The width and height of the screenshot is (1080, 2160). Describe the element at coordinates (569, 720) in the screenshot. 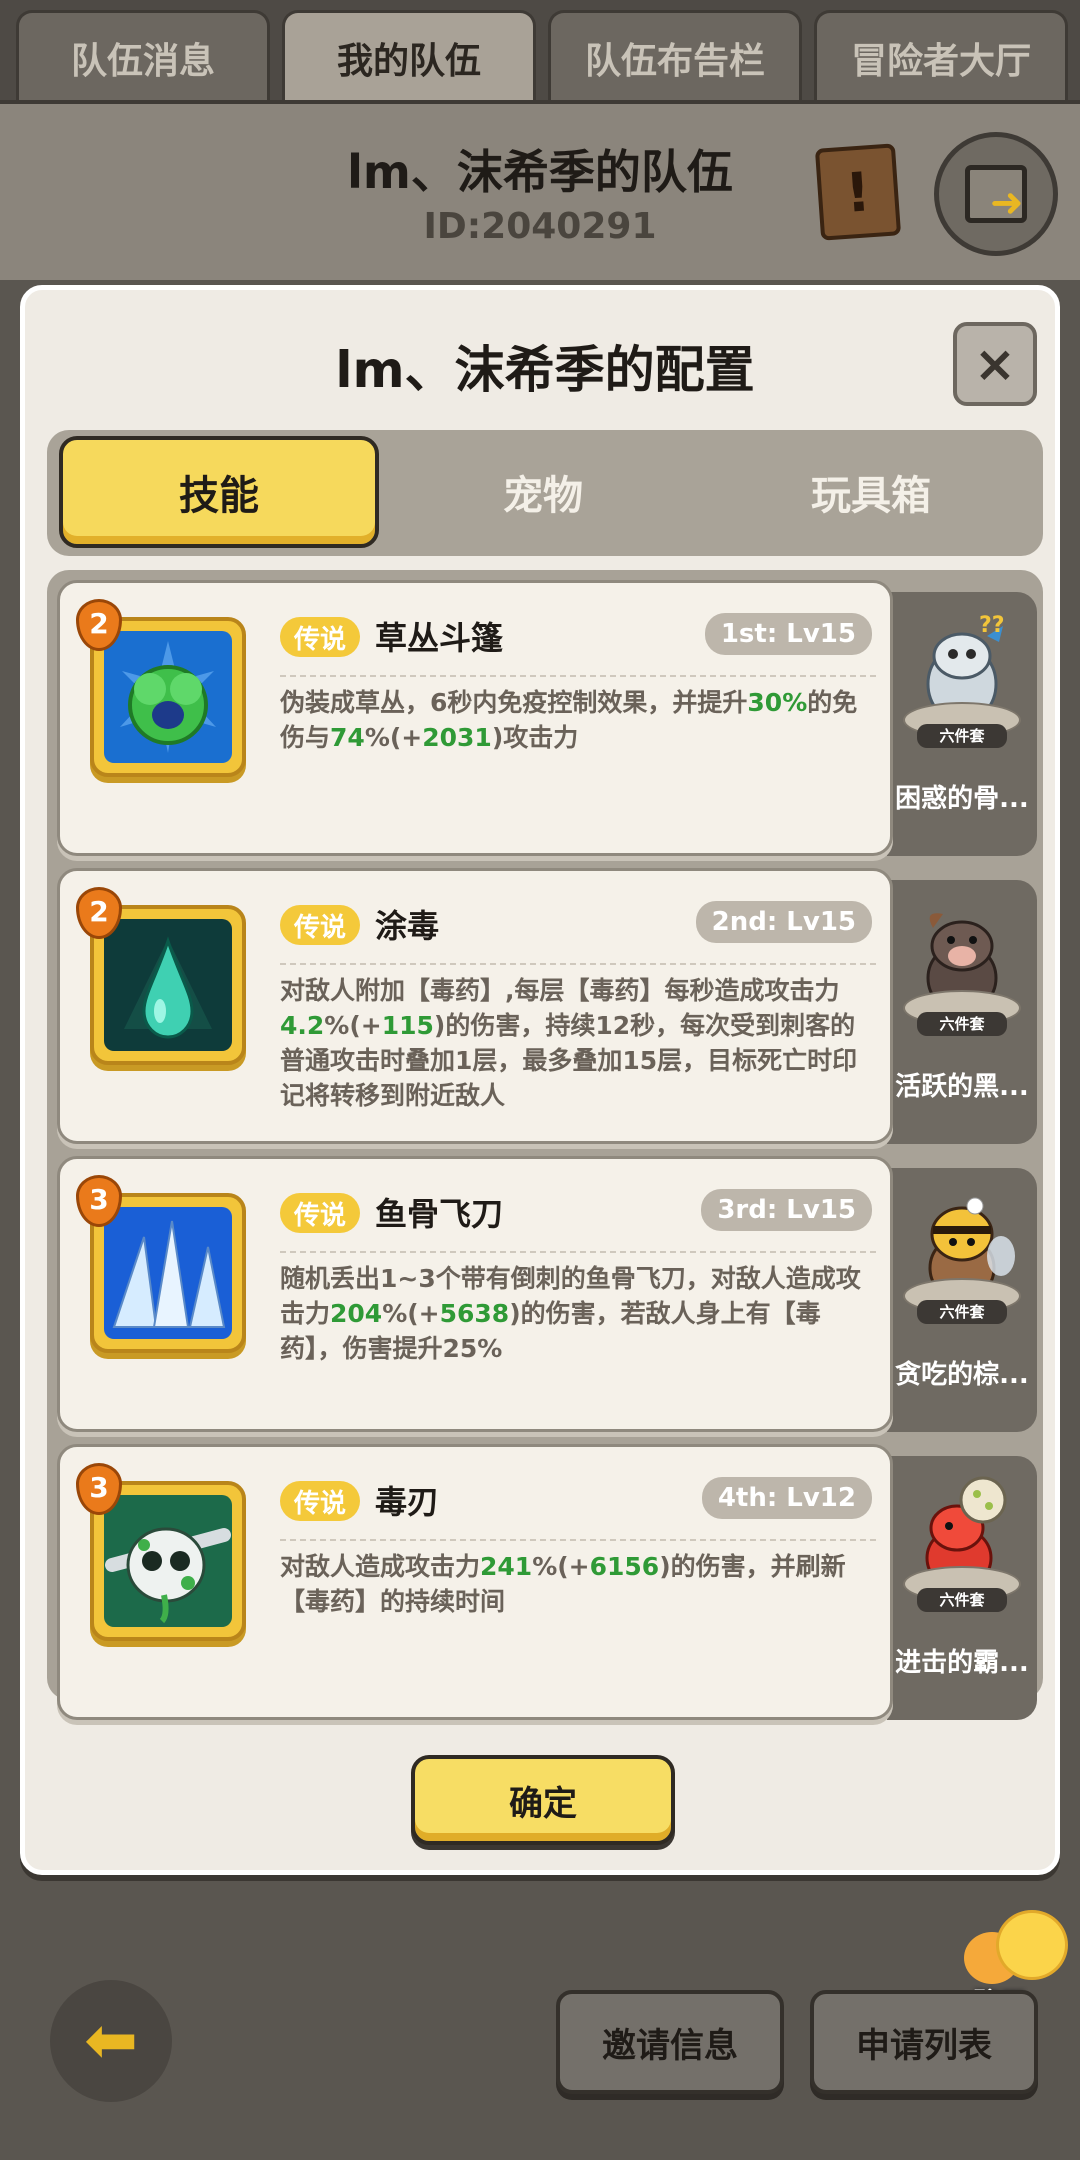

I see `skill-description: 伪装成草丛，6秒内免疫控制效果，并提升30%的免伤与74%(+2031)攻击力` at that location.